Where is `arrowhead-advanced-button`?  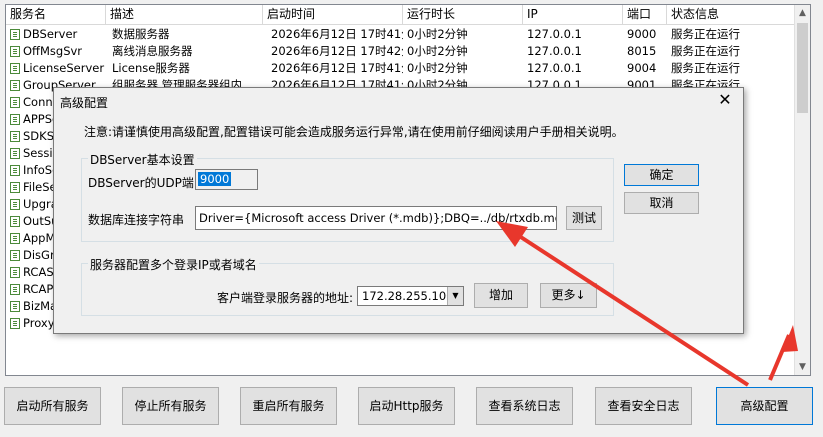 arrowhead-advanced-button is located at coordinates (790, 338).